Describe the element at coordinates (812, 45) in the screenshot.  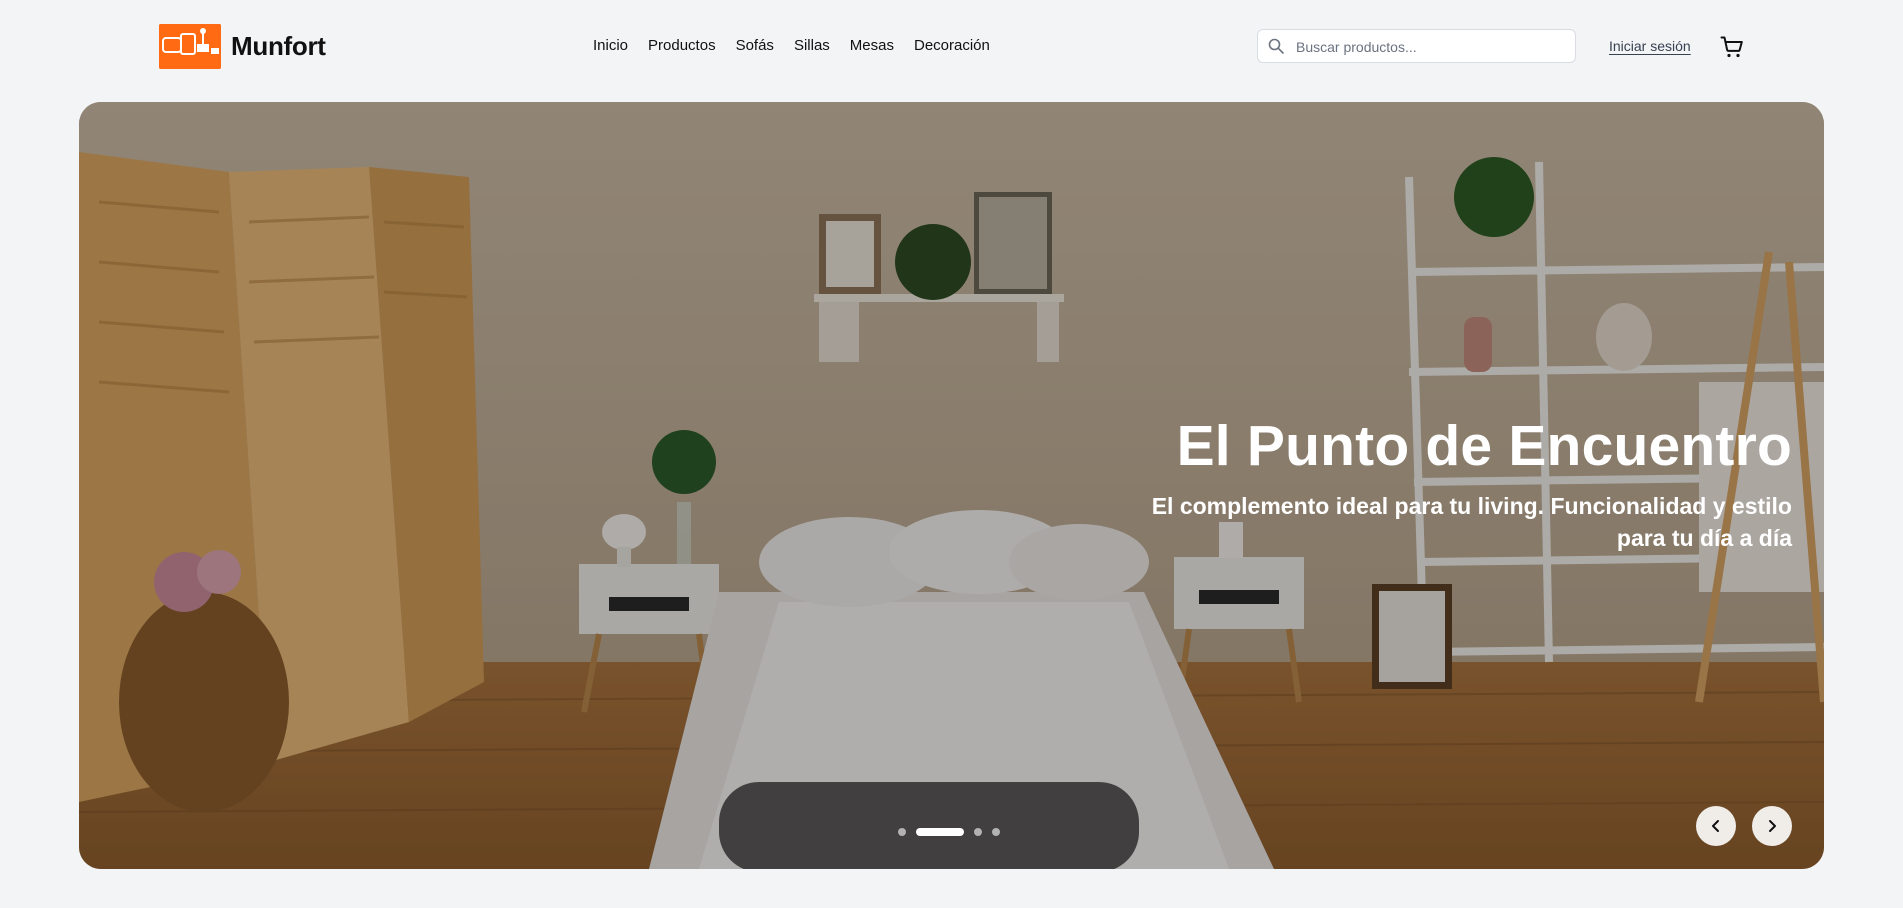
I see `nav-item-sillas: Sillas` at that location.